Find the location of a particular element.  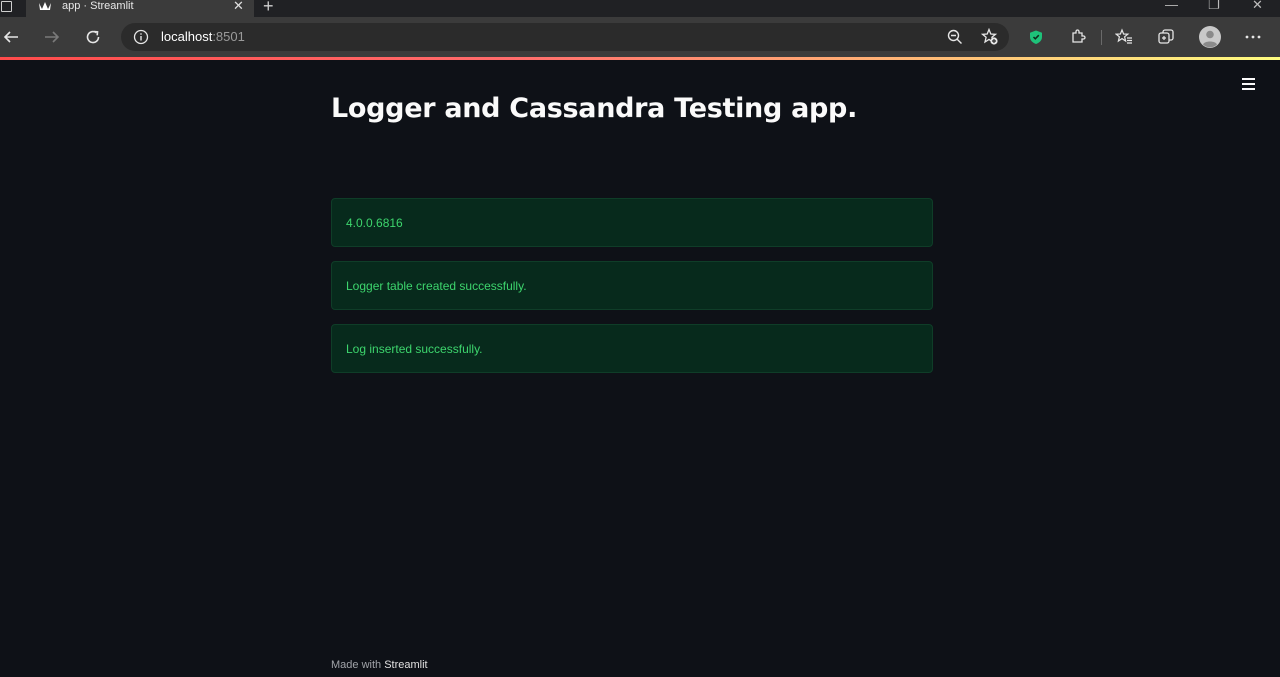

restore-button: ❐ is located at coordinates (1214, 6).